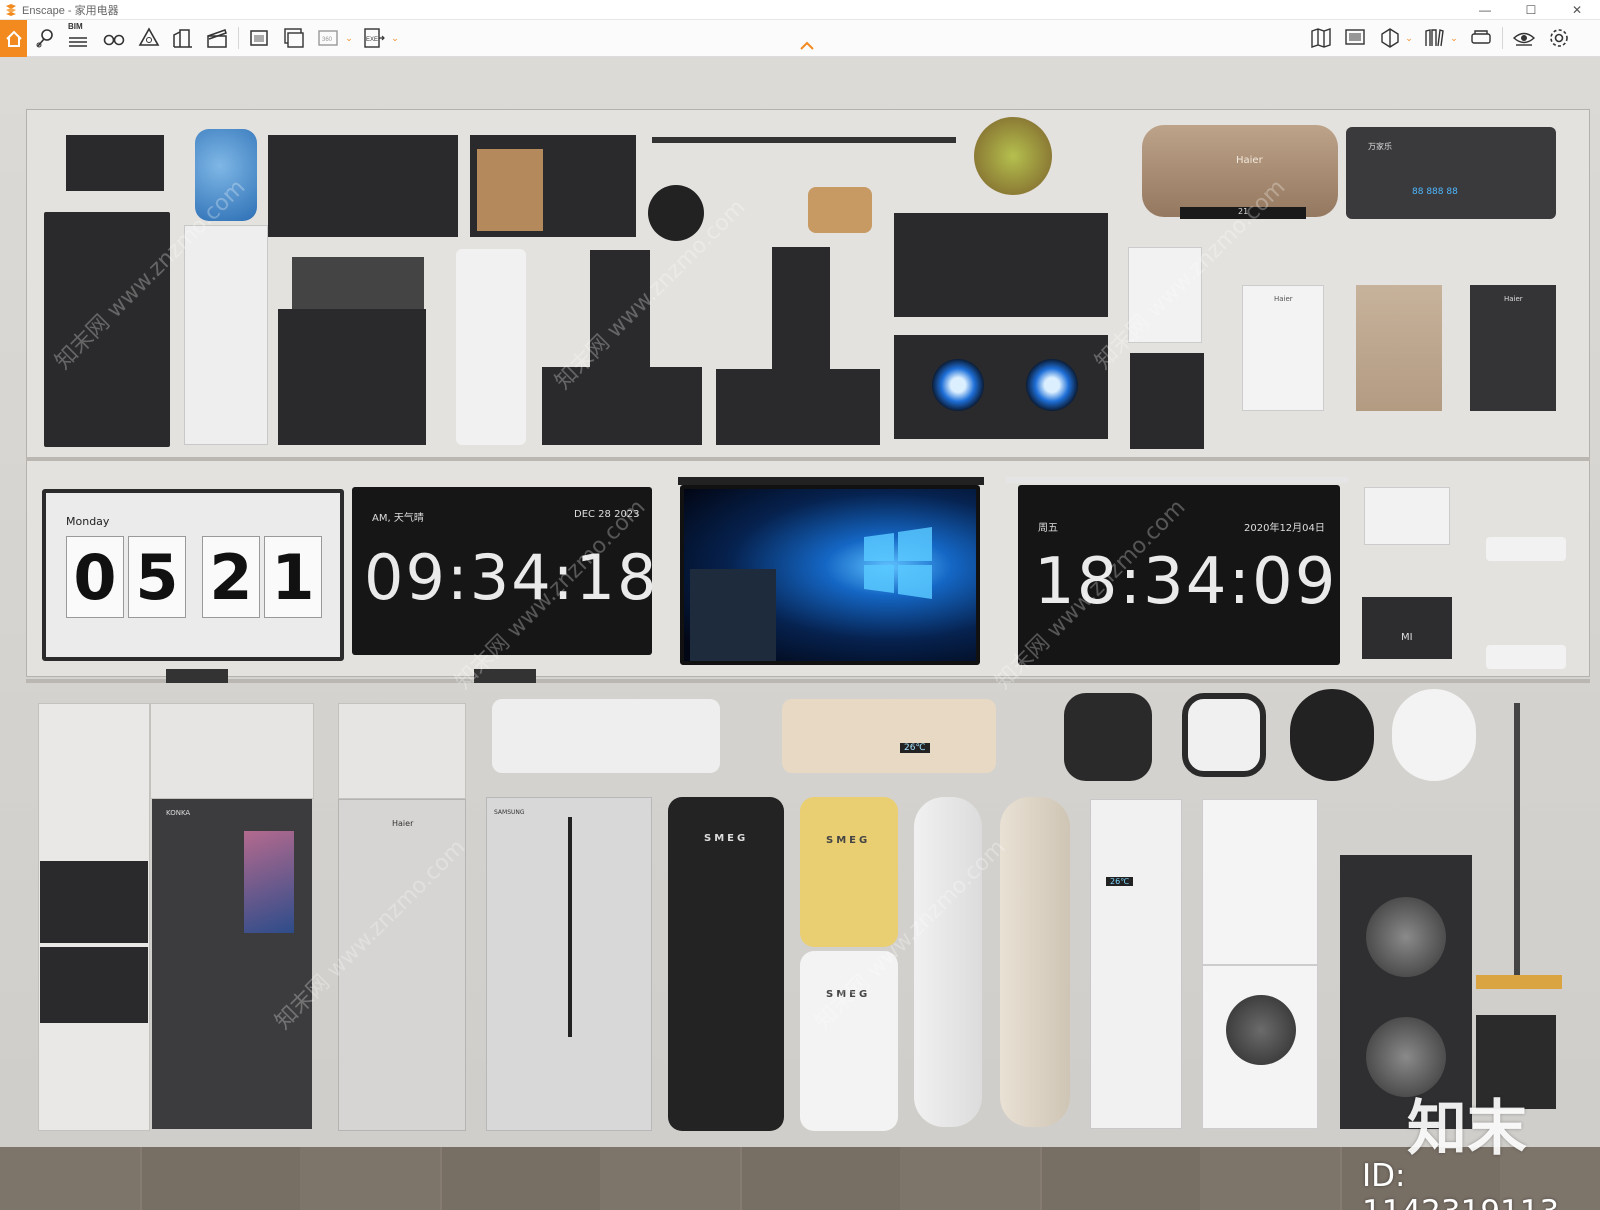  I want to click on instant-water-heater, so click(1167, 401).